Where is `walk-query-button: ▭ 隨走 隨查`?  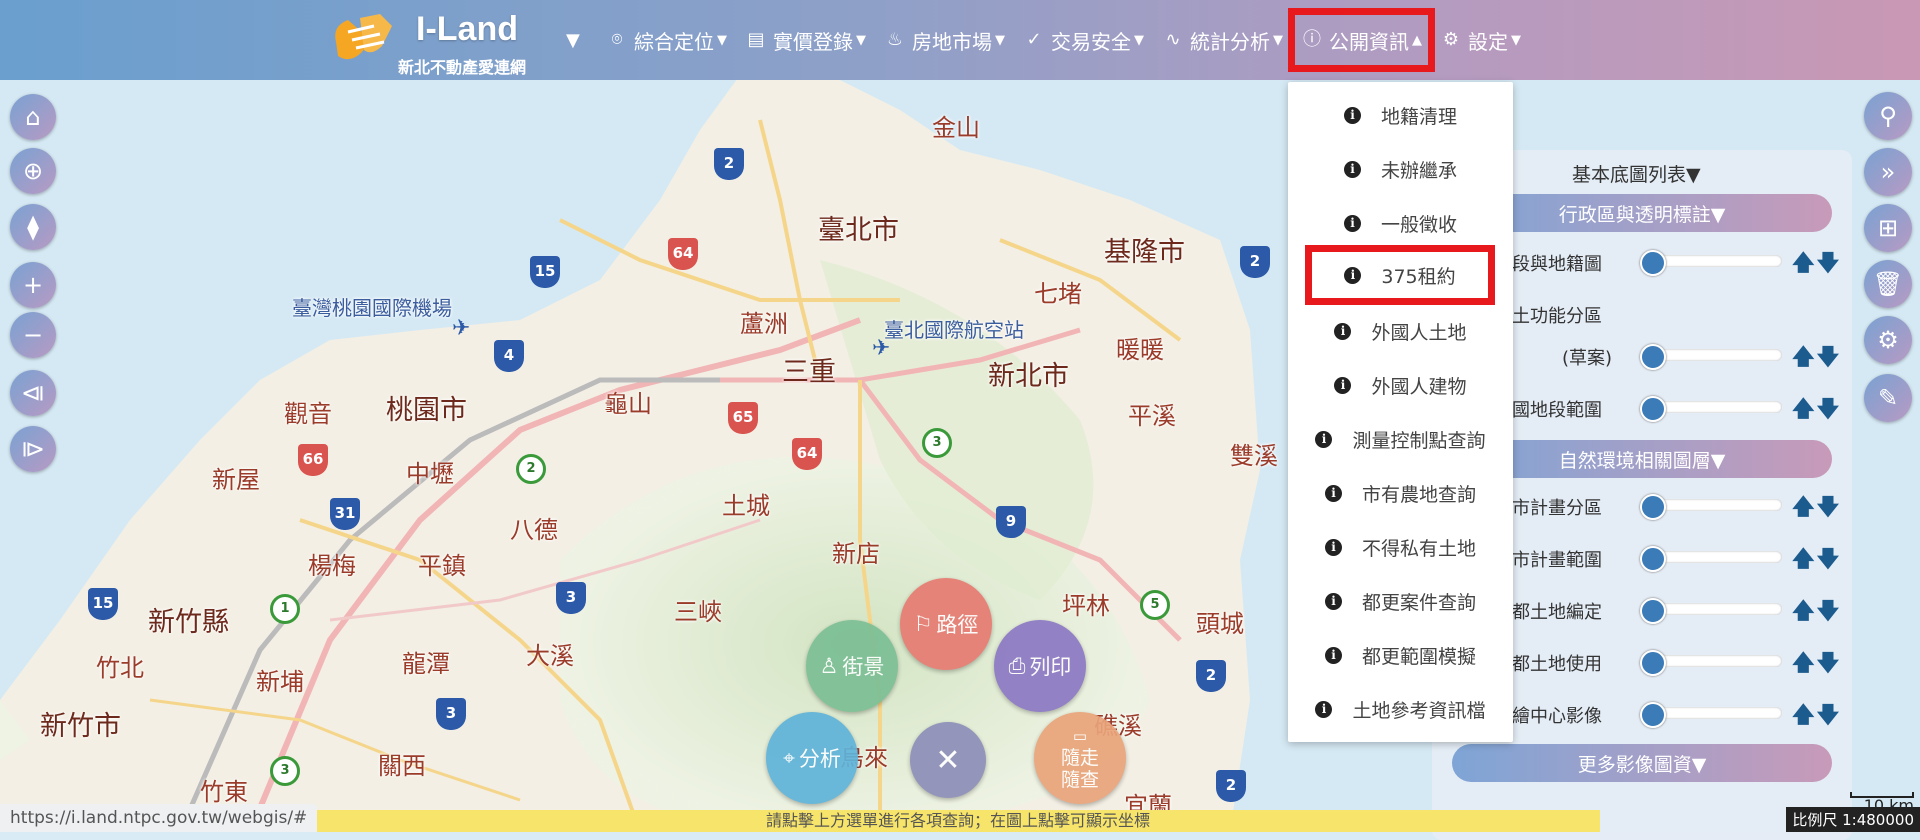 walk-query-button: ▭ 隨走 隨查 is located at coordinates (1080, 758).